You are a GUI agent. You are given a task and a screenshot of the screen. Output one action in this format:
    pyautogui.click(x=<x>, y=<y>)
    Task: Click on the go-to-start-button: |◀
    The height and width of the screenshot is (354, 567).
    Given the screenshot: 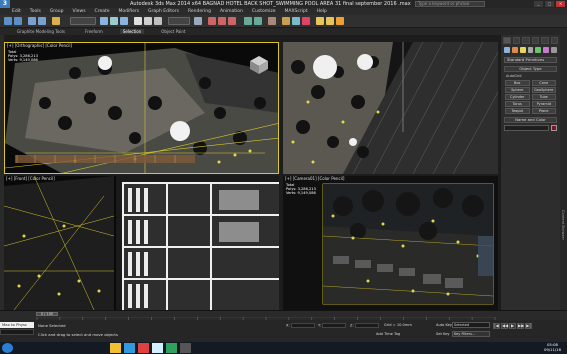 What is the action you would take?
    pyautogui.click(x=496, y=326)
    